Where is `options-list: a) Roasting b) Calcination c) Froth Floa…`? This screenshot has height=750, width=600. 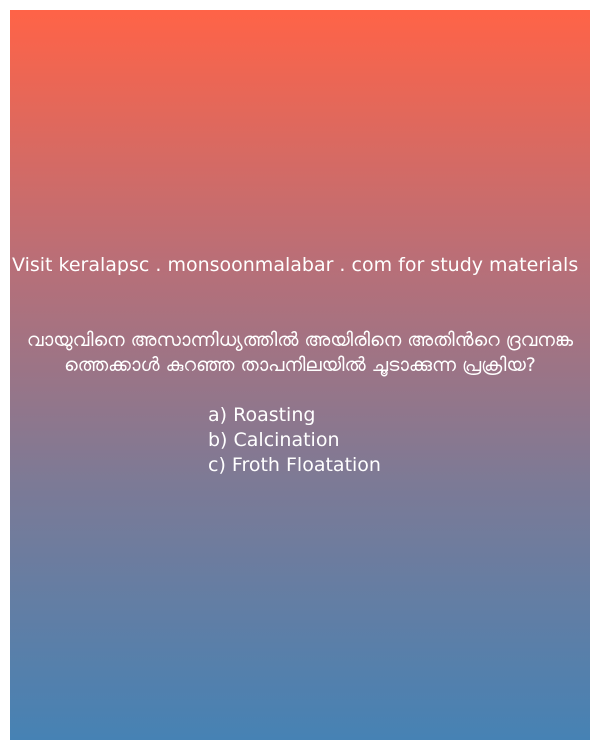 options-list: a) Roasting b) Calcination c) Froth Floa… is located at coordinates (294, 440).